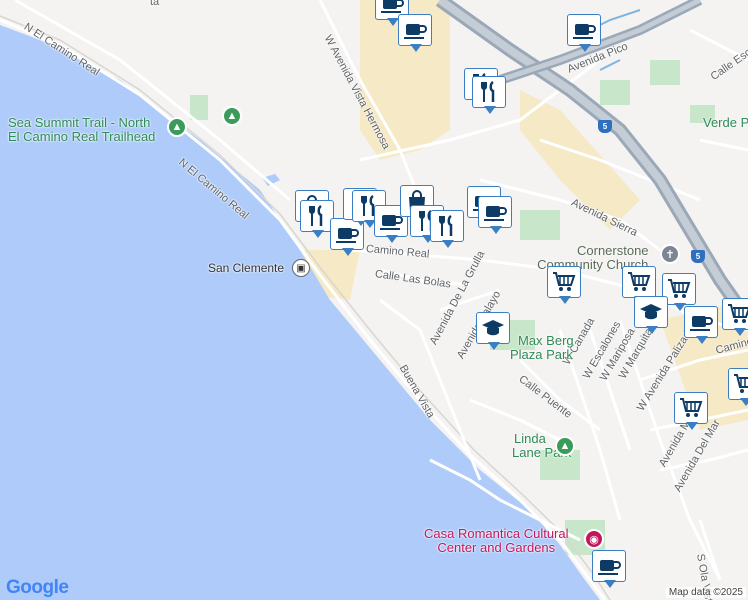 The image size is (748, 600). I want to click on highway-5-shield-icon: 5, so click(605, 126).